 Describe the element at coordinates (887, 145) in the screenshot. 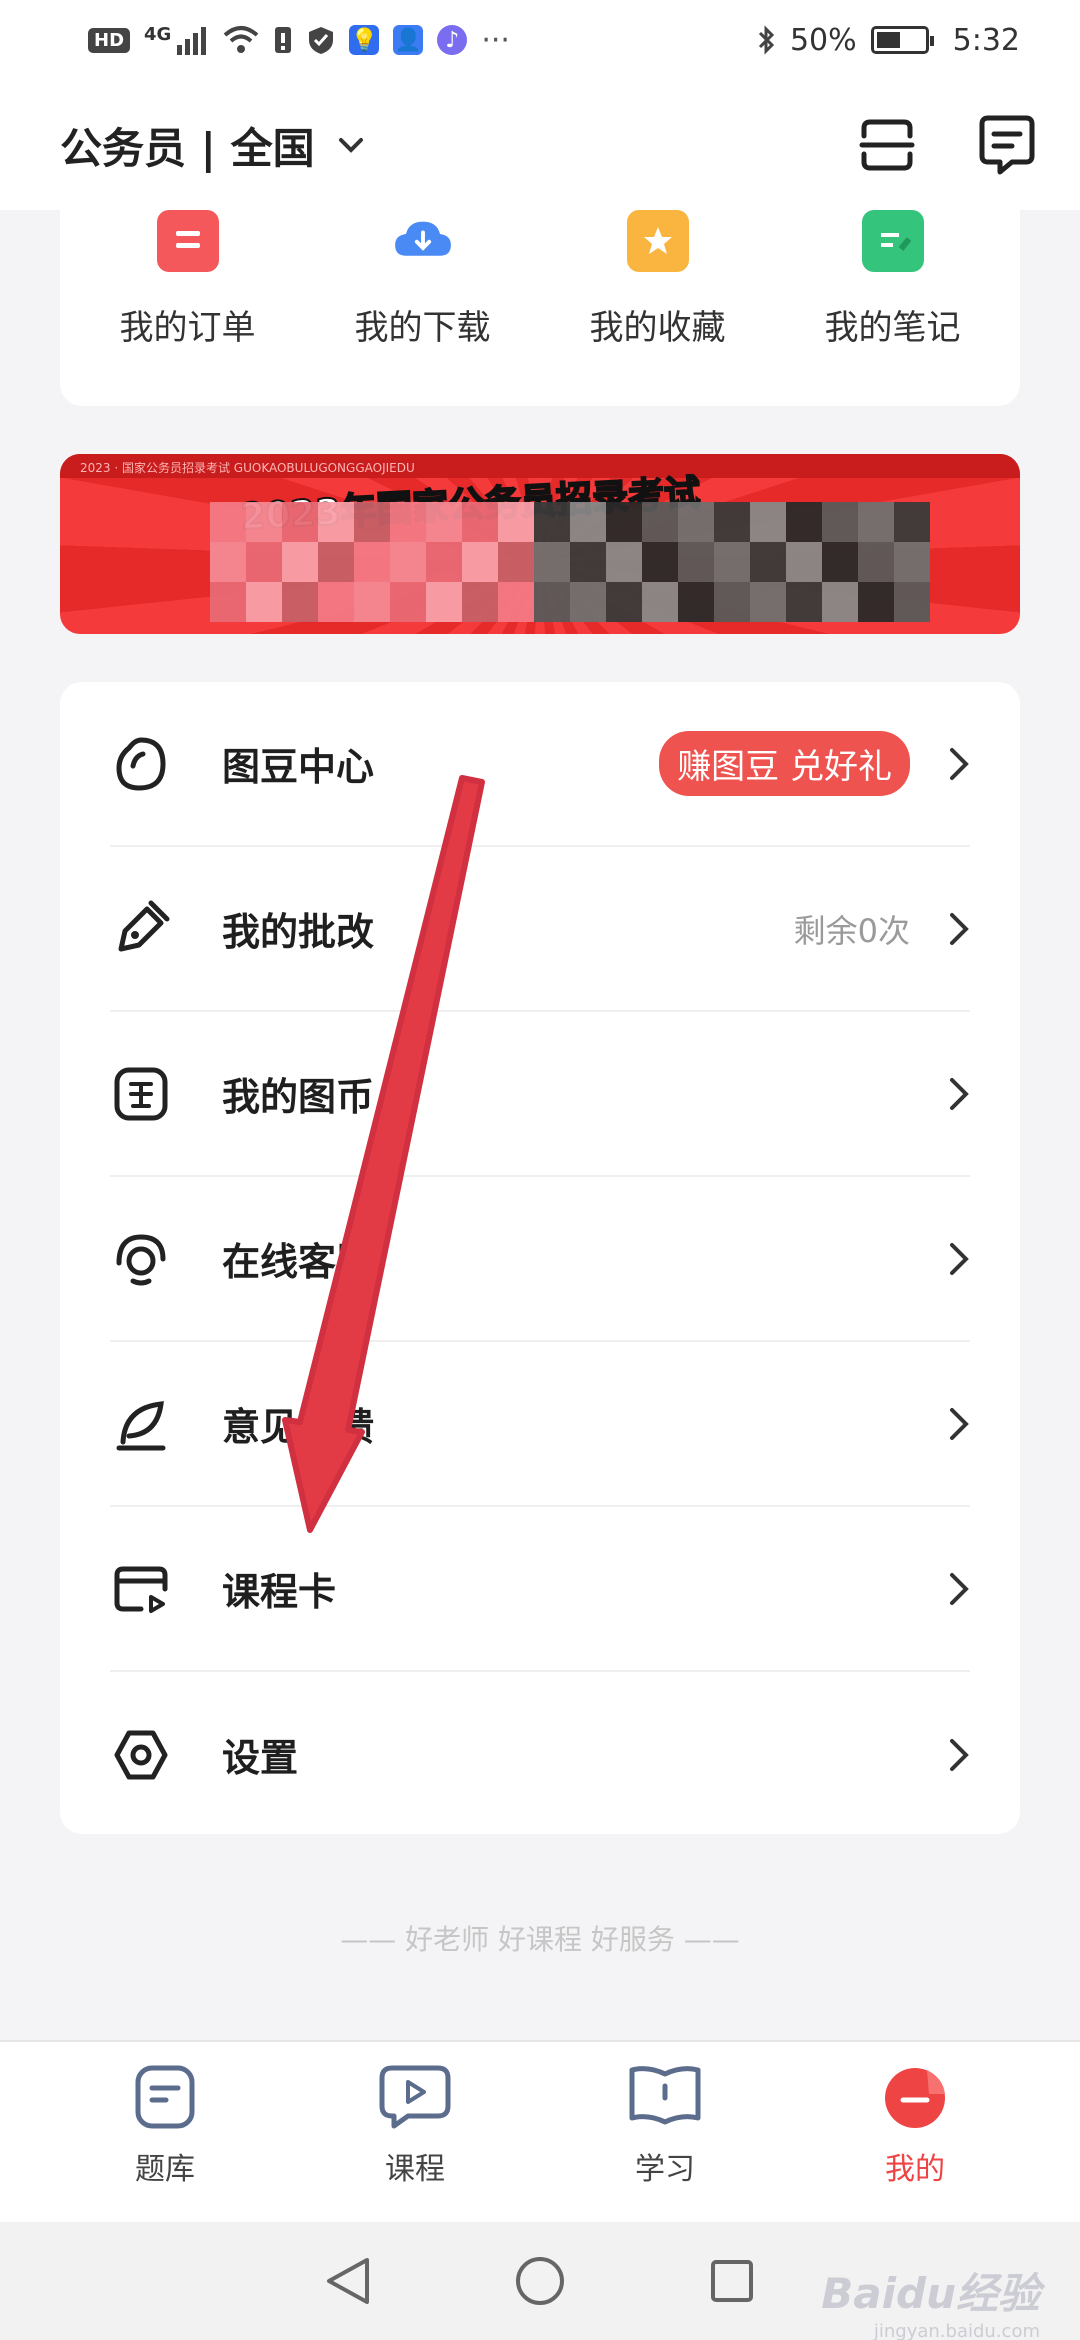

I see `scan-icon` at that location.